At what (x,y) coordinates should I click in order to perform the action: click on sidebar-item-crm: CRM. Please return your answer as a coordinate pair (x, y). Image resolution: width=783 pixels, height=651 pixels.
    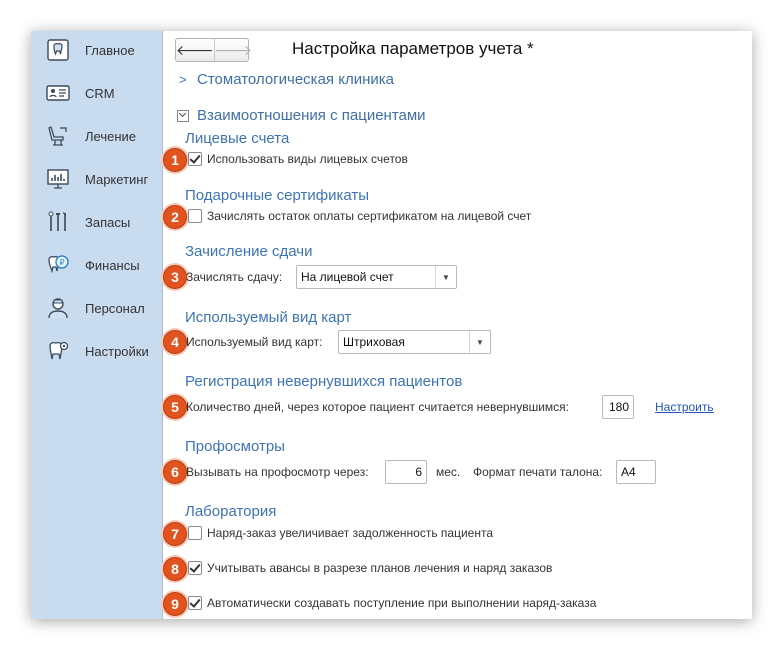
    Looking at the image, I should click on (96, 94).